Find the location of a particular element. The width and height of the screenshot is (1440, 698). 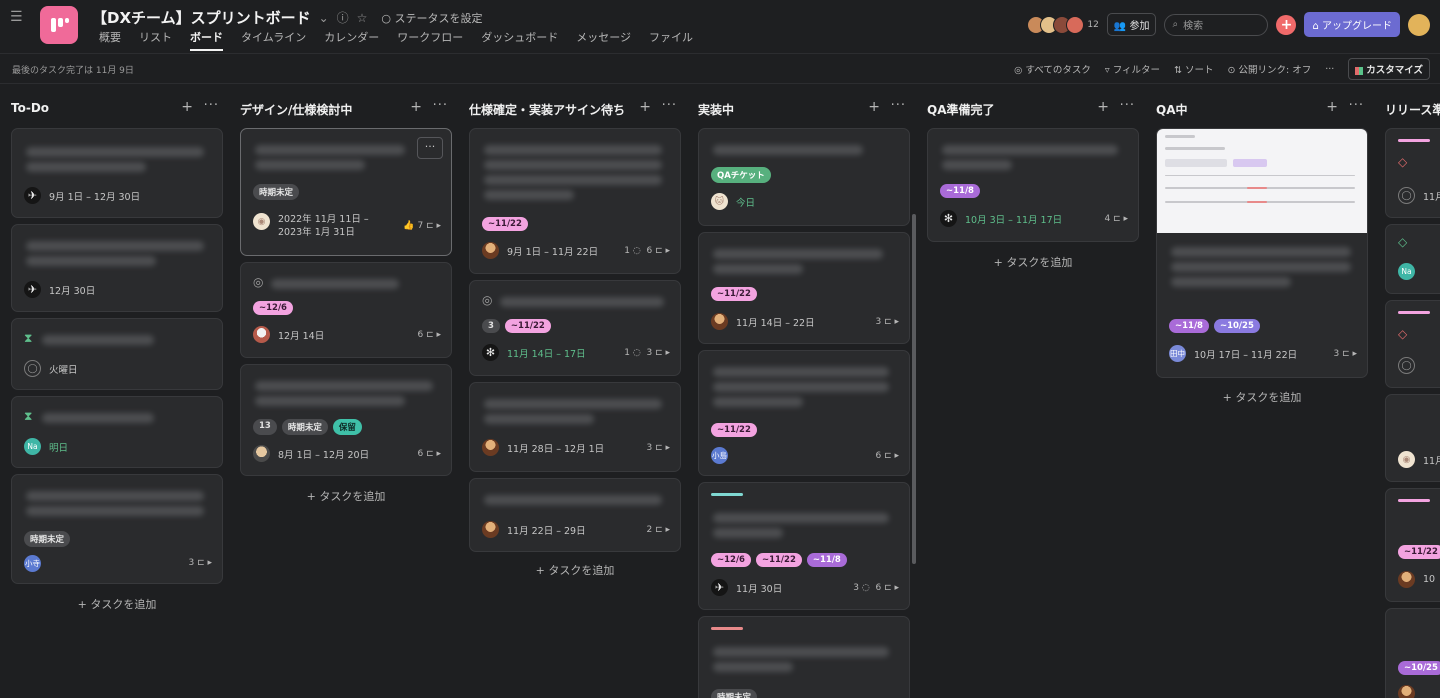

search-icon: ⌕ is located at coordinates (1175, 24).